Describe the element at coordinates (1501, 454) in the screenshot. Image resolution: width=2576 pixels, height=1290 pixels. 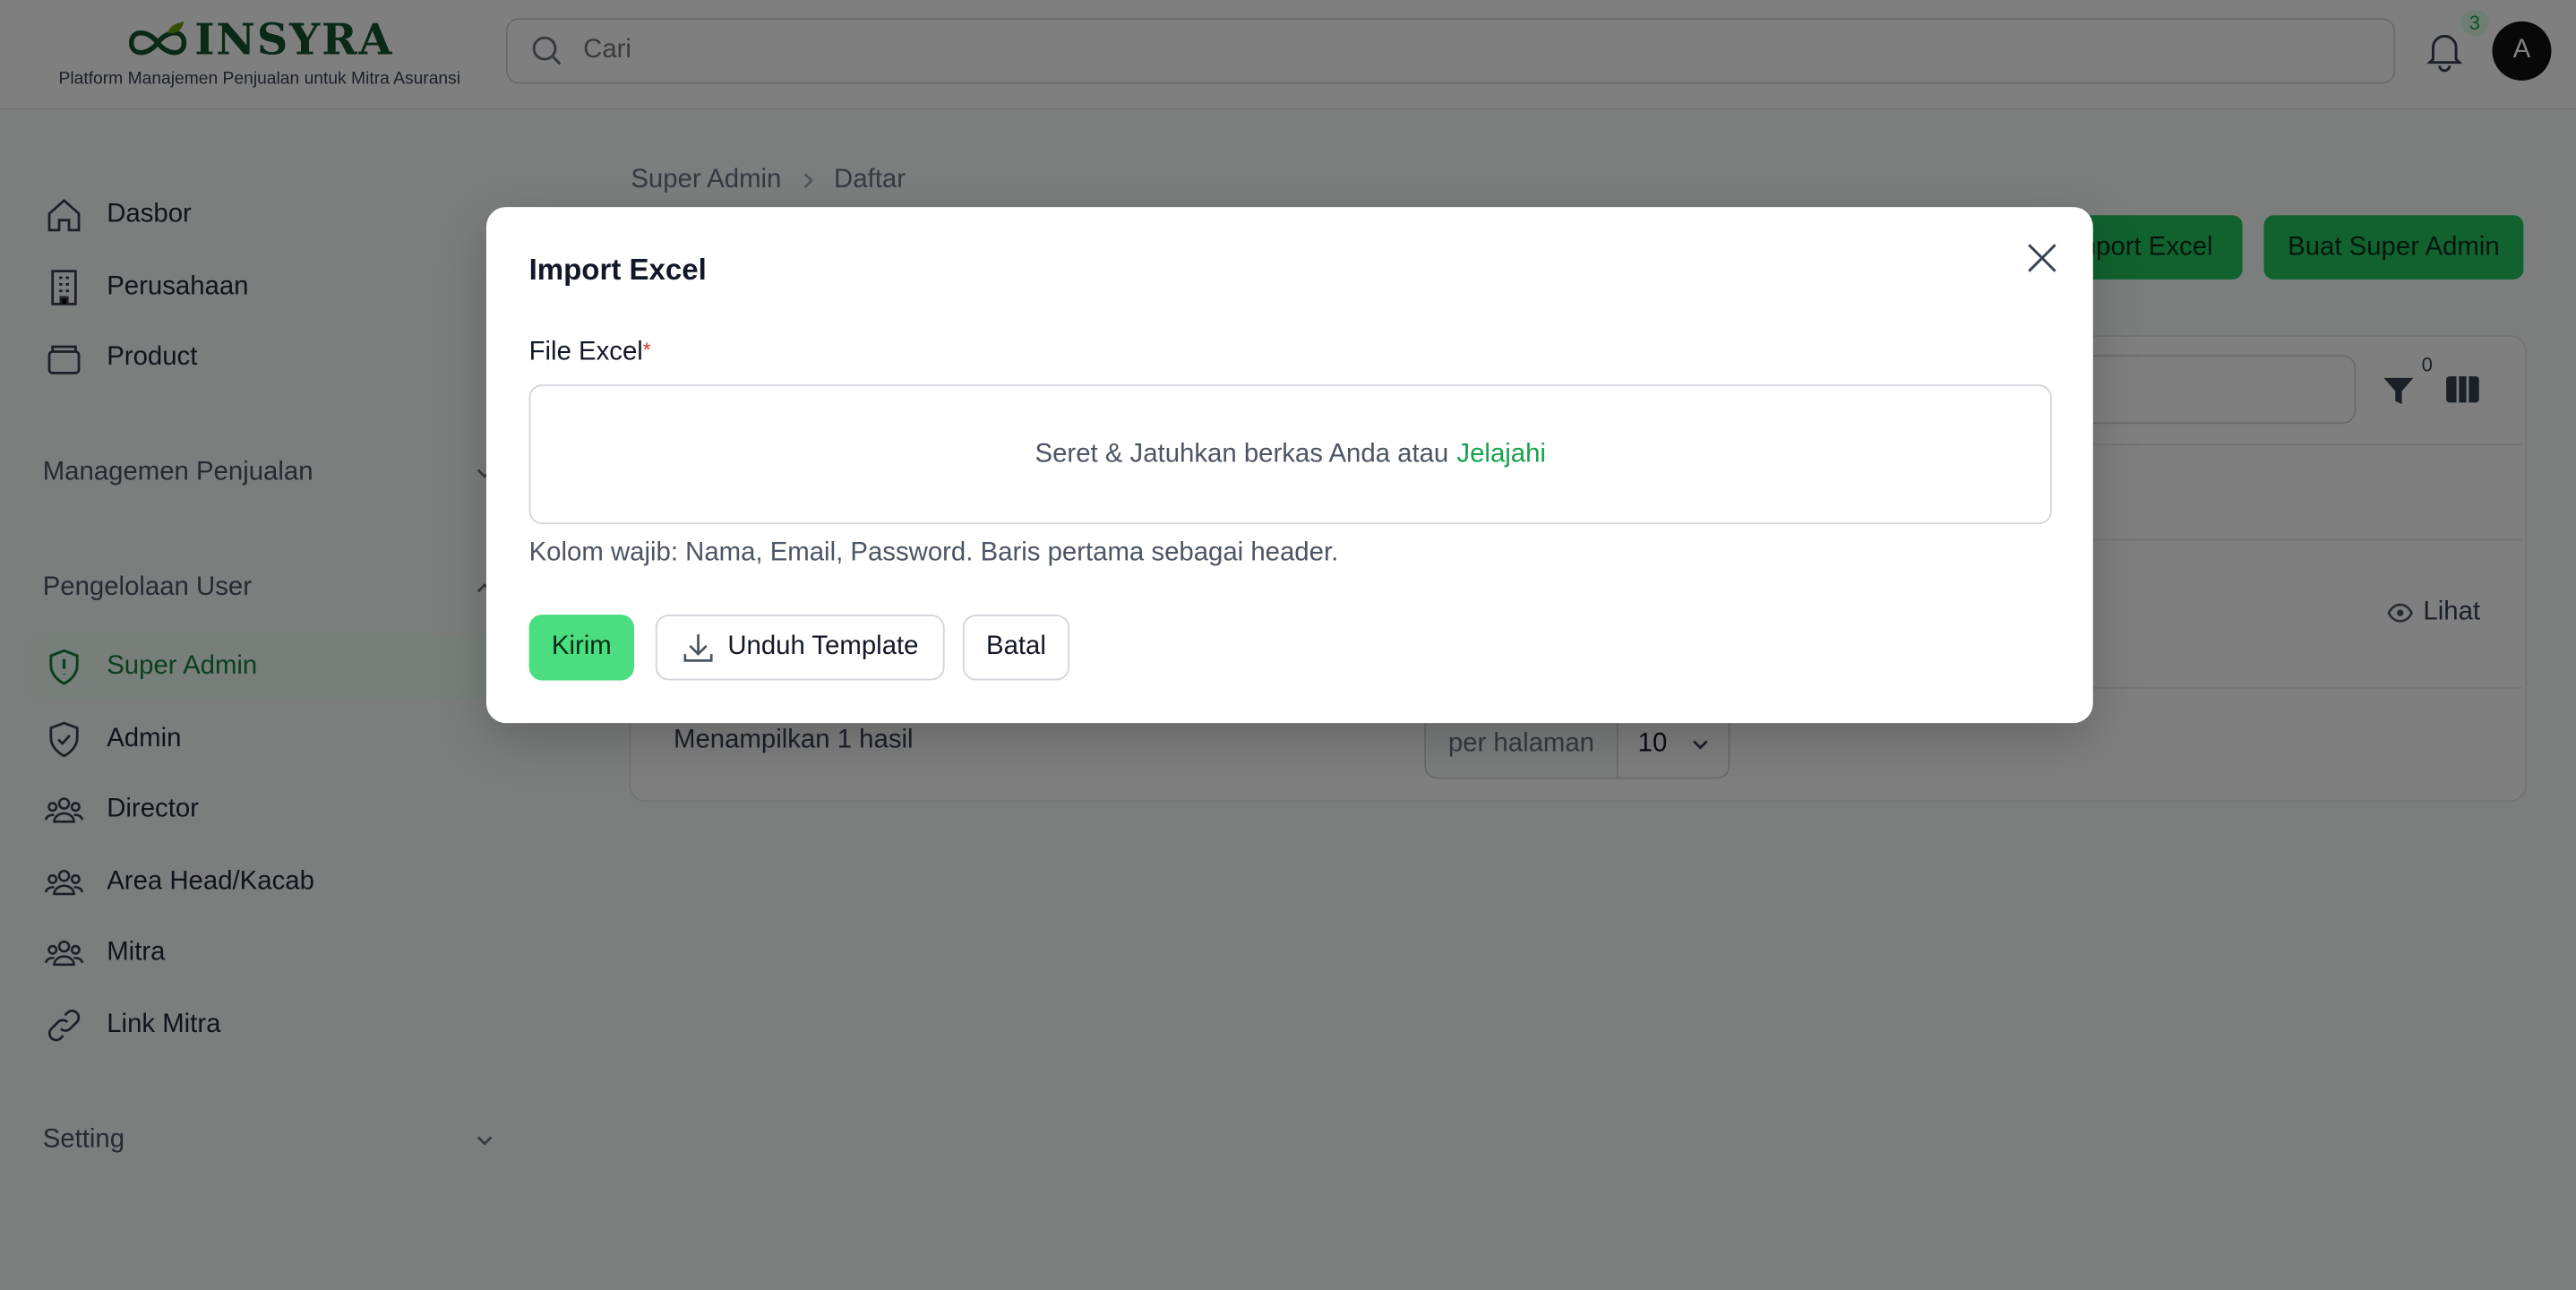
I see `browse-link: Jelajahi` at that location.